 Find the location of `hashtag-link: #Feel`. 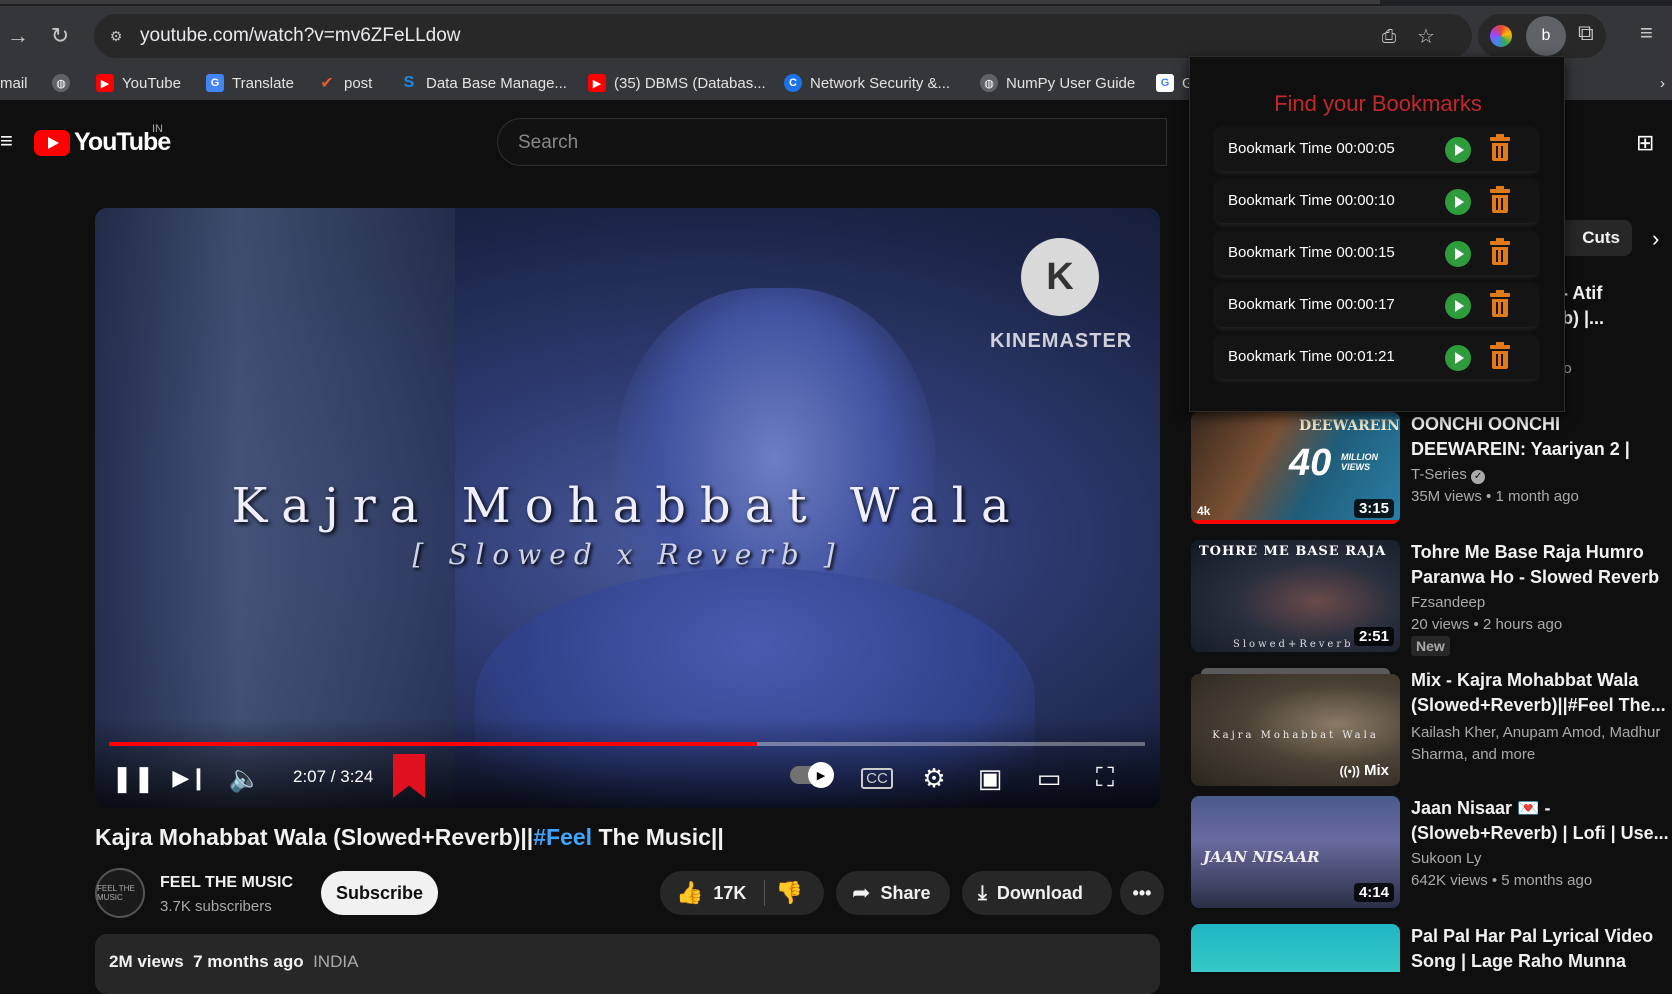

hashtag-link: #Feel is located at coordinates (562, 837).